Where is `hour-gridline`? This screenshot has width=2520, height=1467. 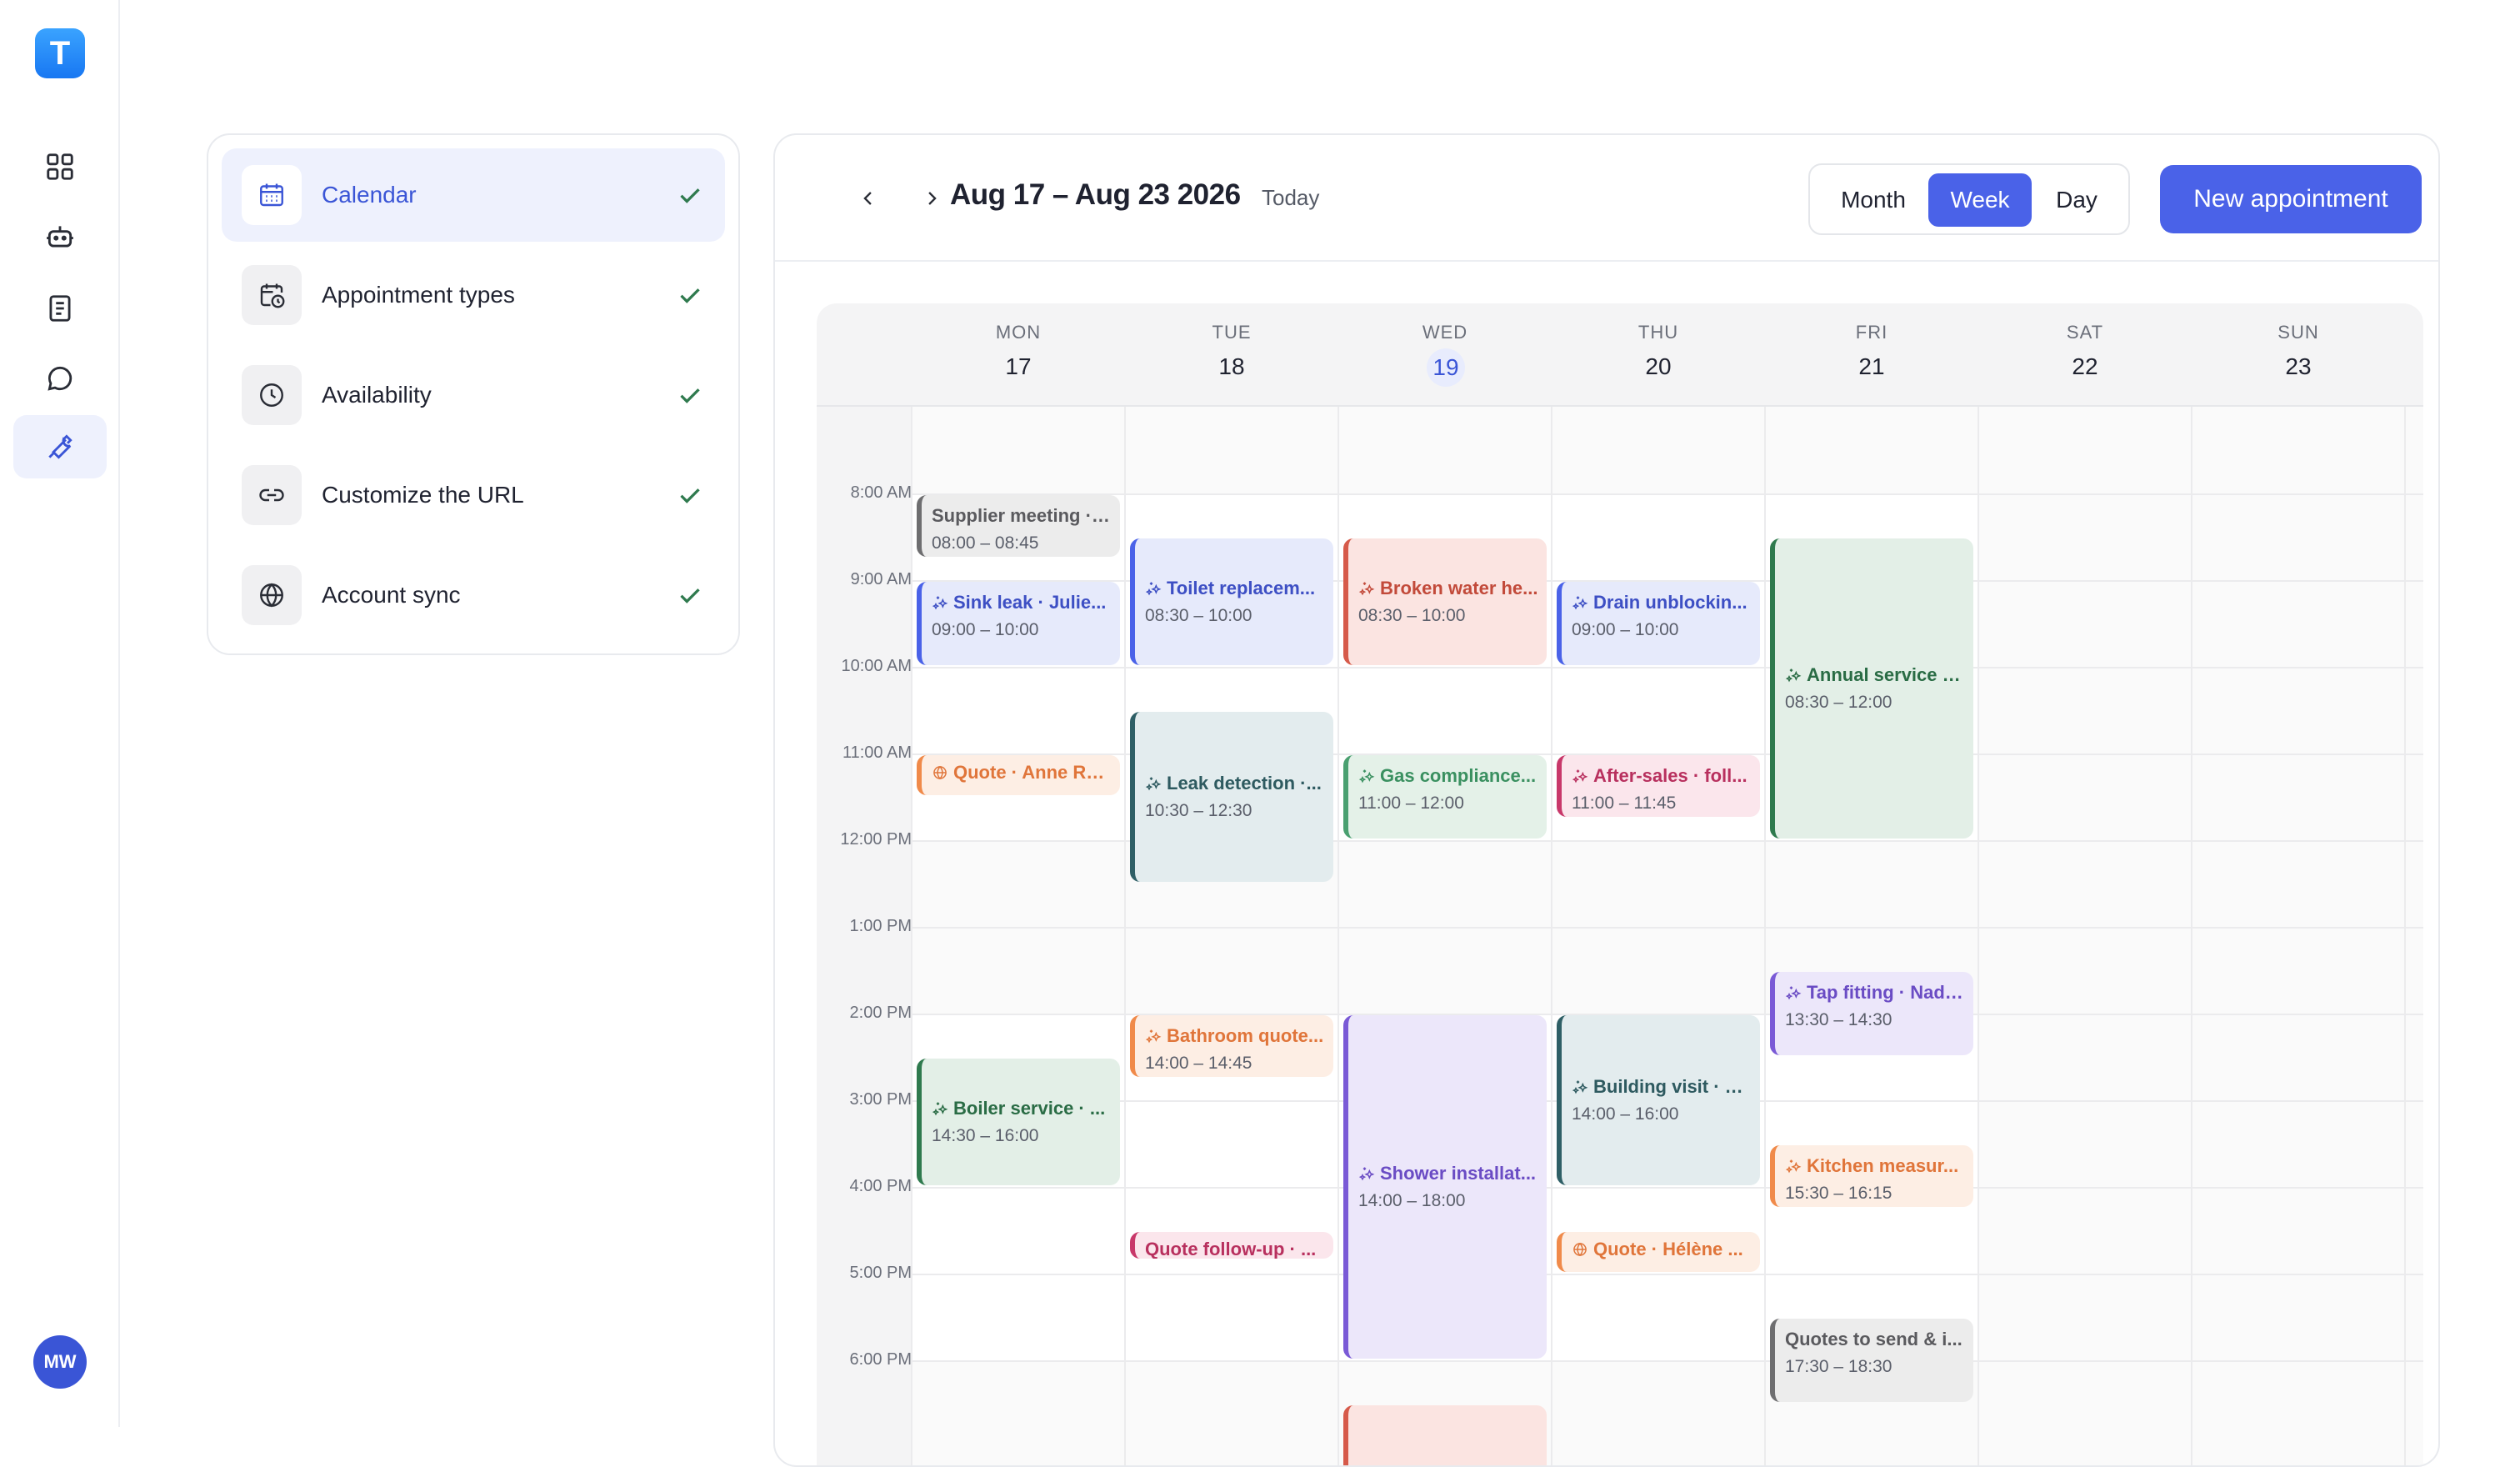 hour-gridline is located at coordinates (1667, 667).